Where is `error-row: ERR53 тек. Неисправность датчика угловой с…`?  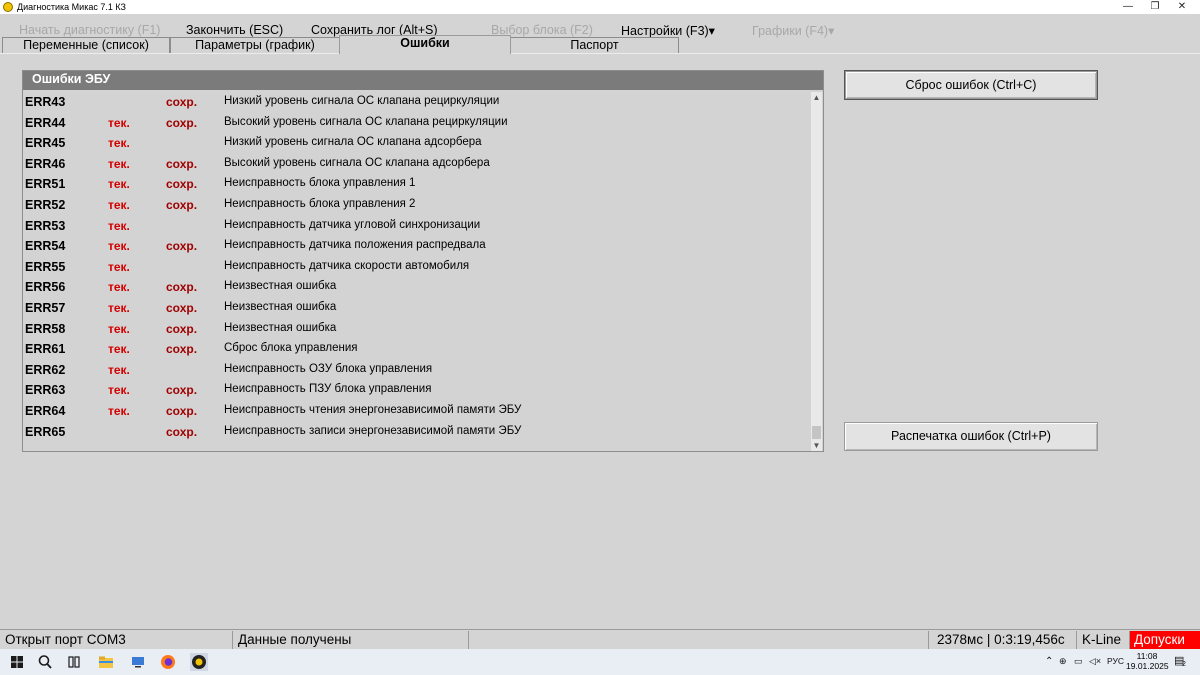 error-row: ERR53 тек. Неисправность датчика угловой с… is located at coordinates (418, 226).